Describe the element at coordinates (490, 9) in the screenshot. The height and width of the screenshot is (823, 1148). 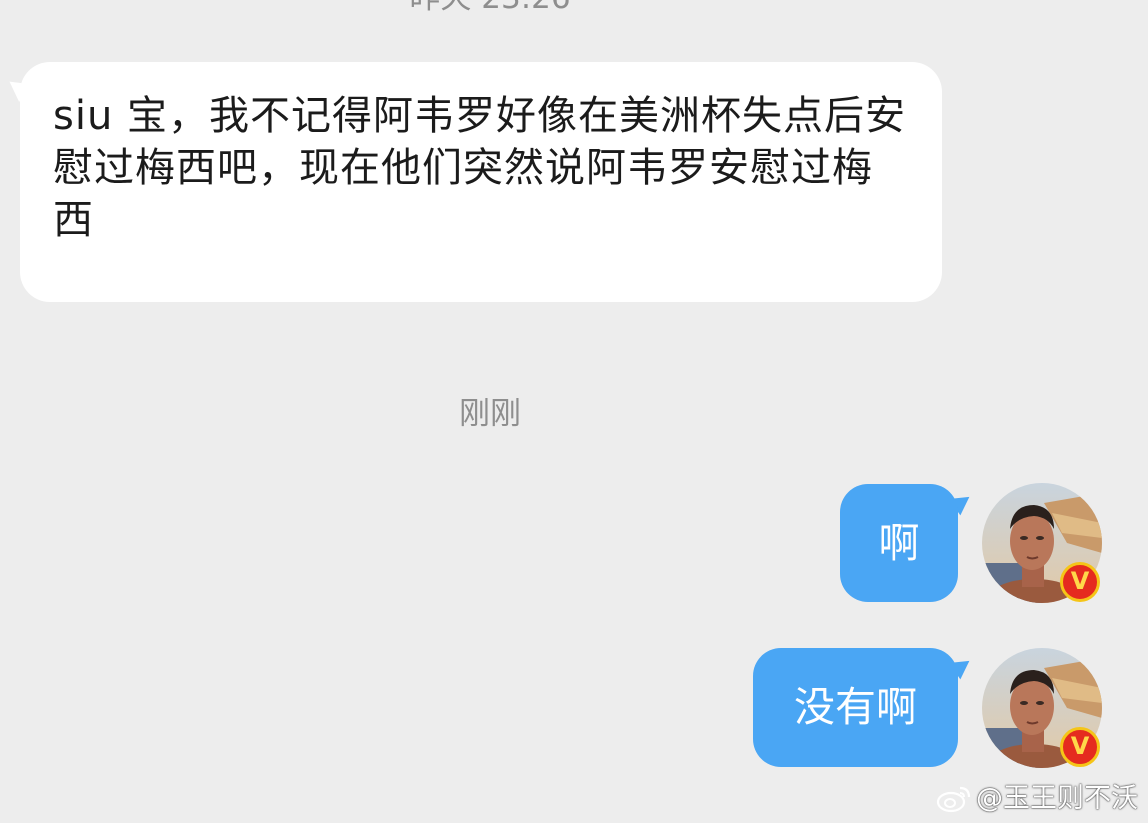
I see `timestamp-previous: 昨天 23:26` at that location.